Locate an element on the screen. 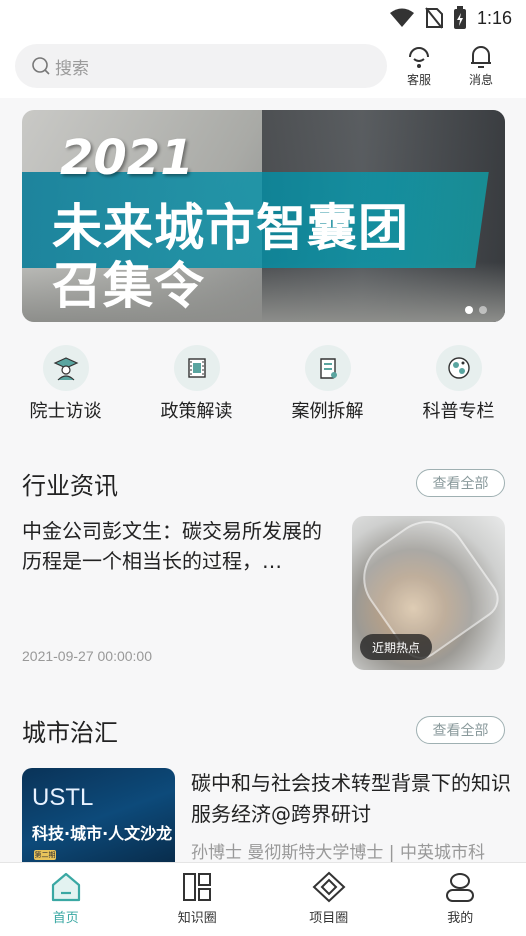  messages-label: 消息 is located at coordinates (480, 80).